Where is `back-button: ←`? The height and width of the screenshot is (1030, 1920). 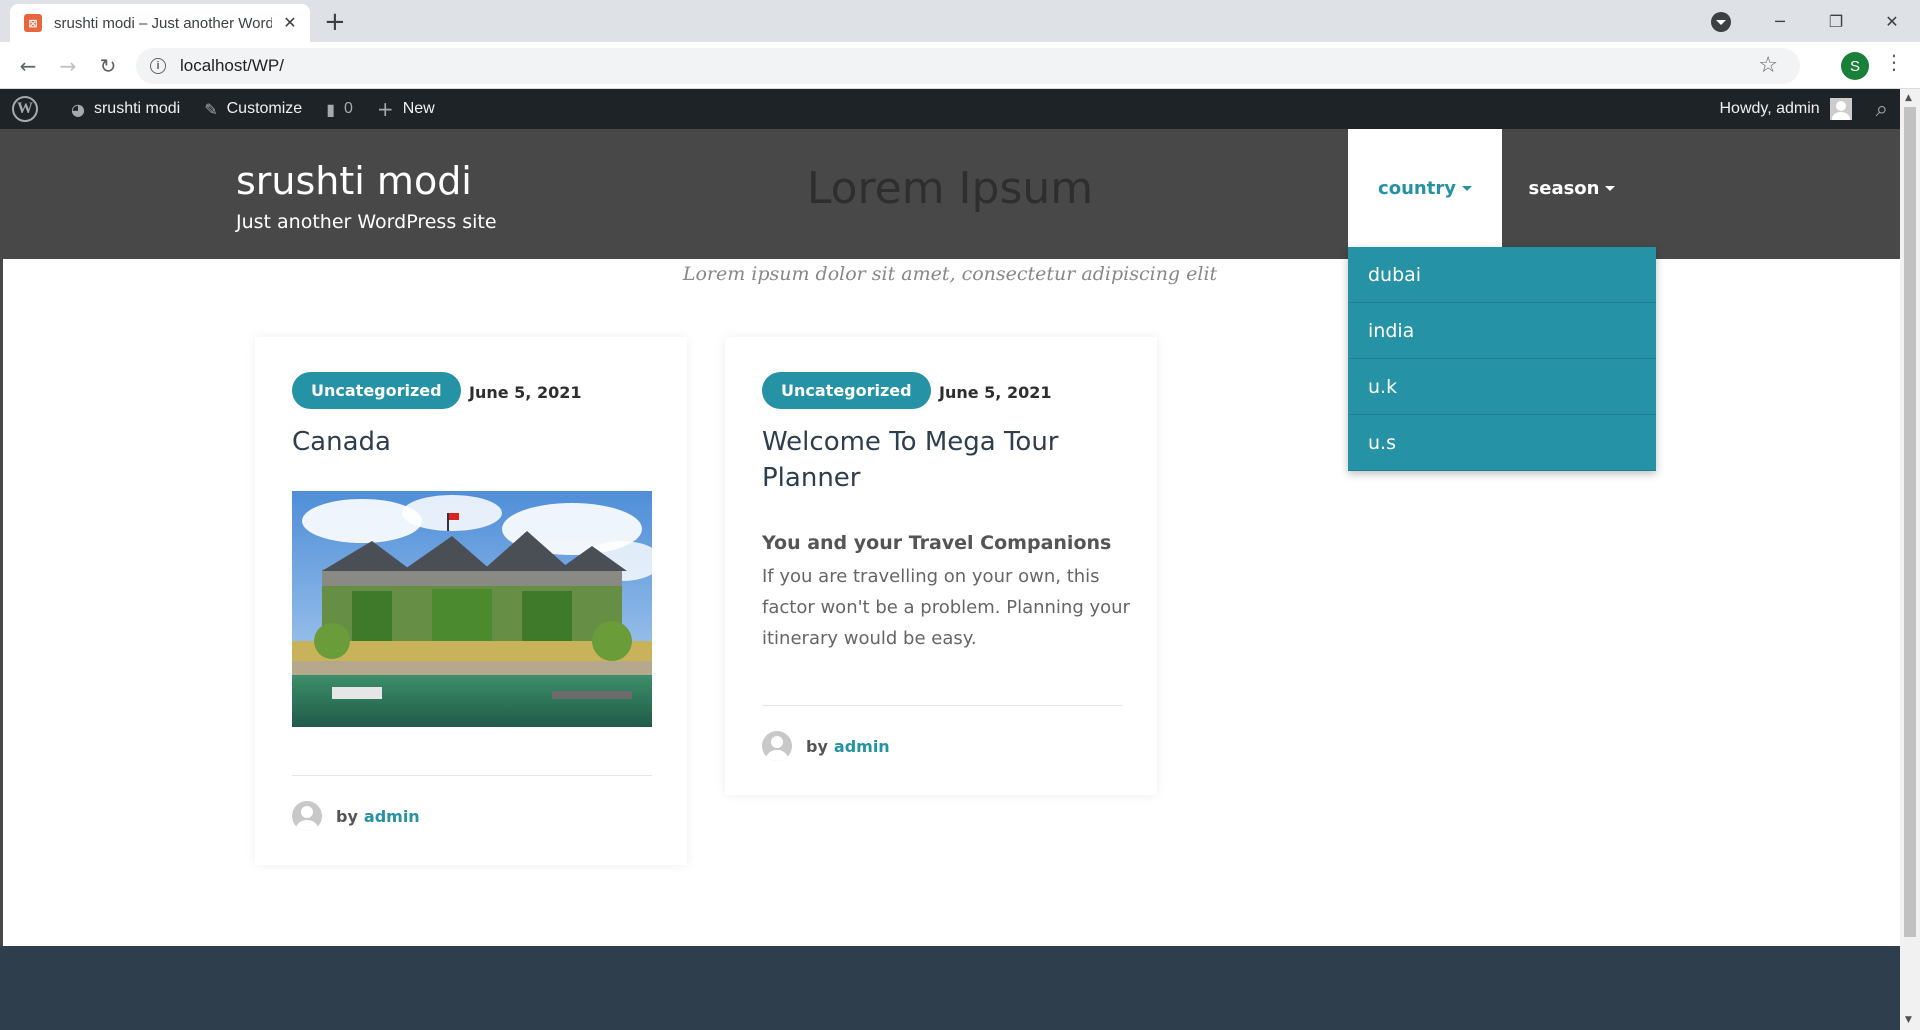 back-button: ← is located at coordinates (28, 66).